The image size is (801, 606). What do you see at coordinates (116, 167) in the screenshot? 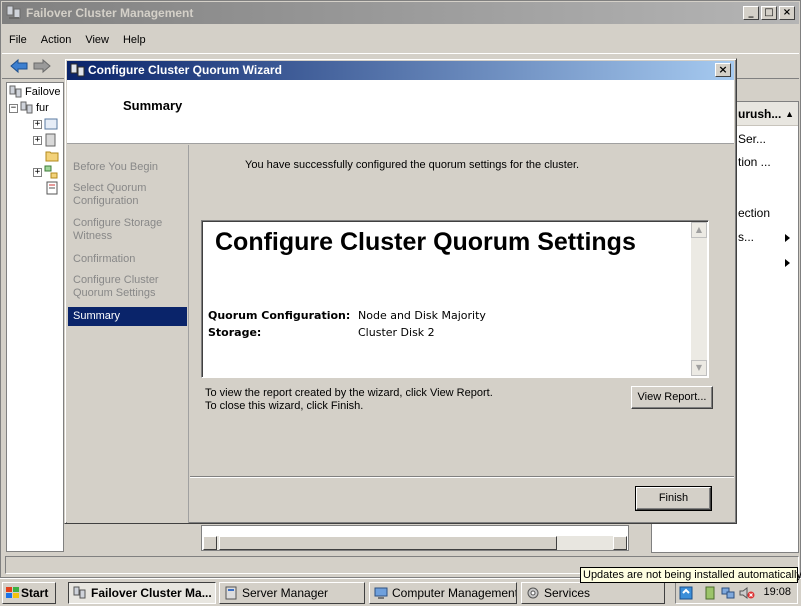
I see `step-before-you-begin: Before You Begin` at bounding box center [116, 167].